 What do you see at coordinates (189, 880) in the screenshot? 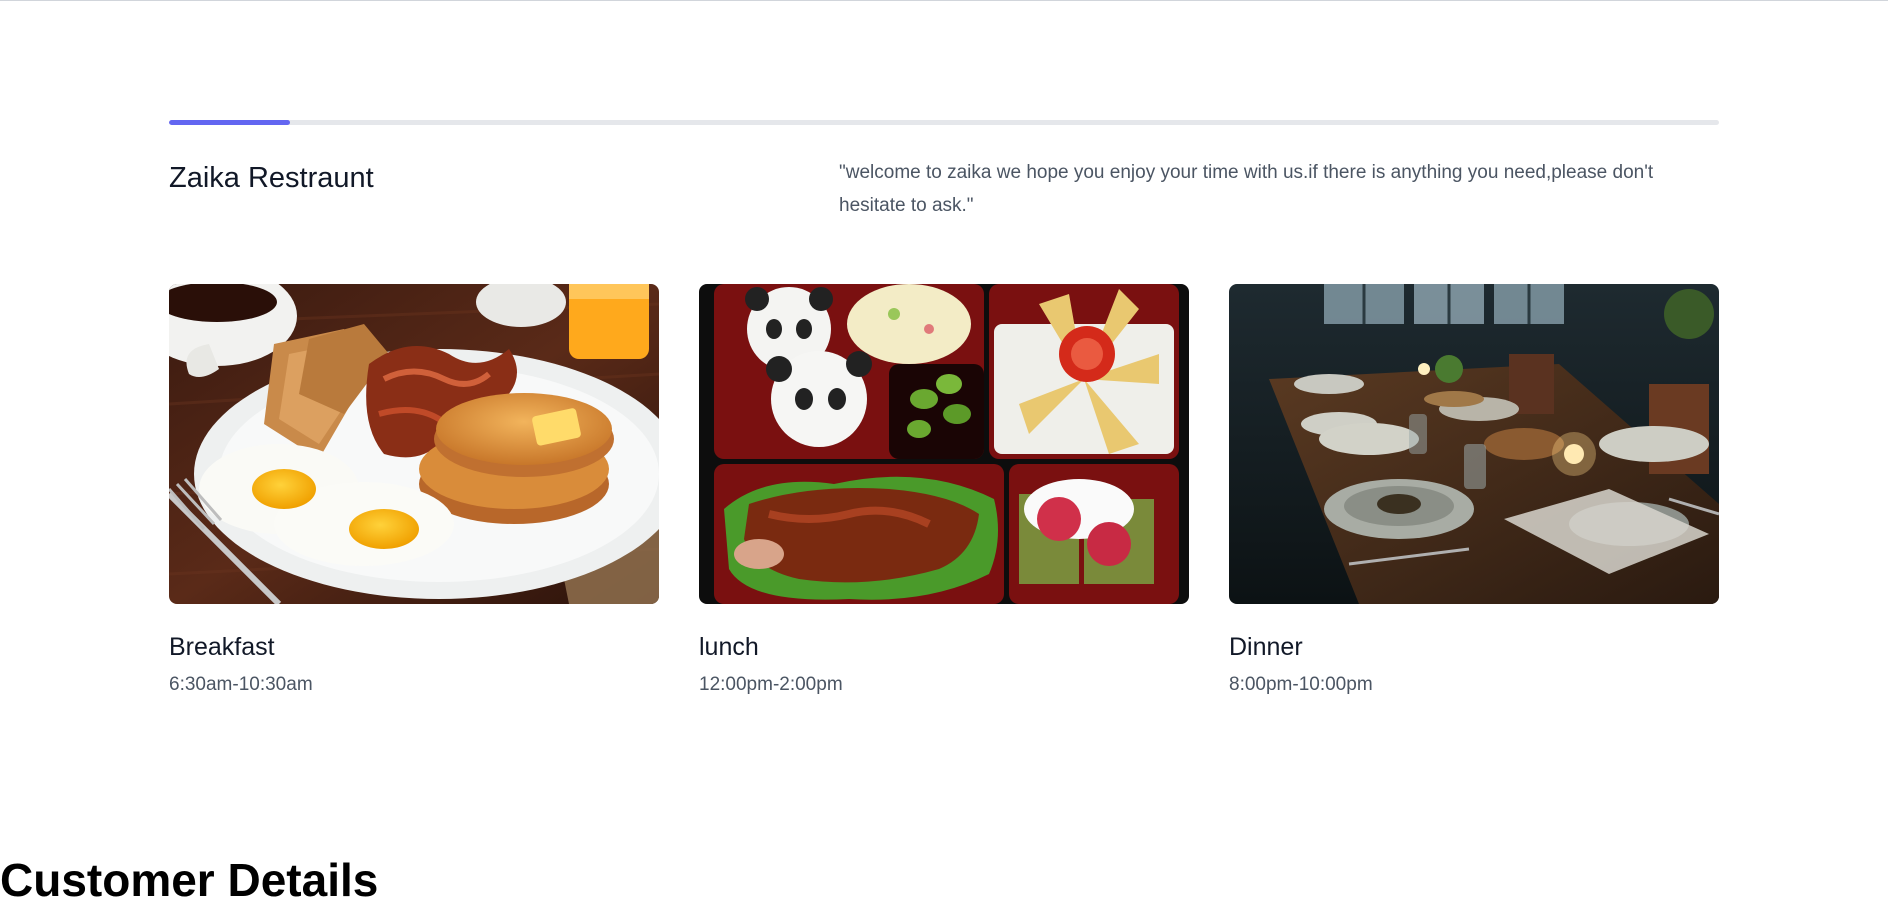
I see `customer-details-heading: Customer Details` at bounding box center [189, 880].